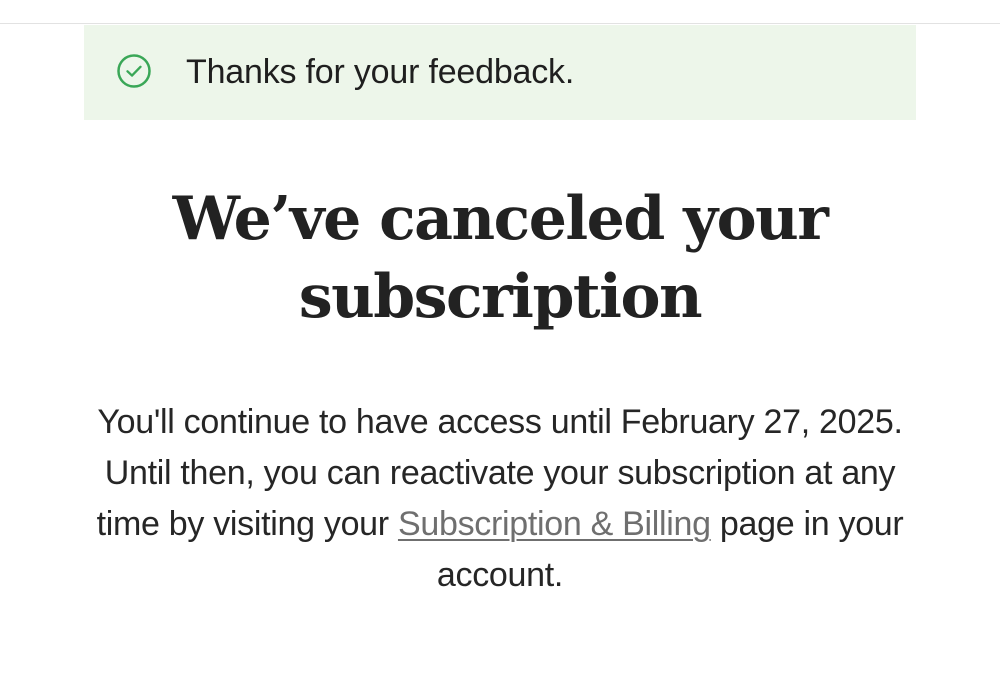 This screenshot has width=1000, height=680. I want to click on top-divider, so click(500, 23).